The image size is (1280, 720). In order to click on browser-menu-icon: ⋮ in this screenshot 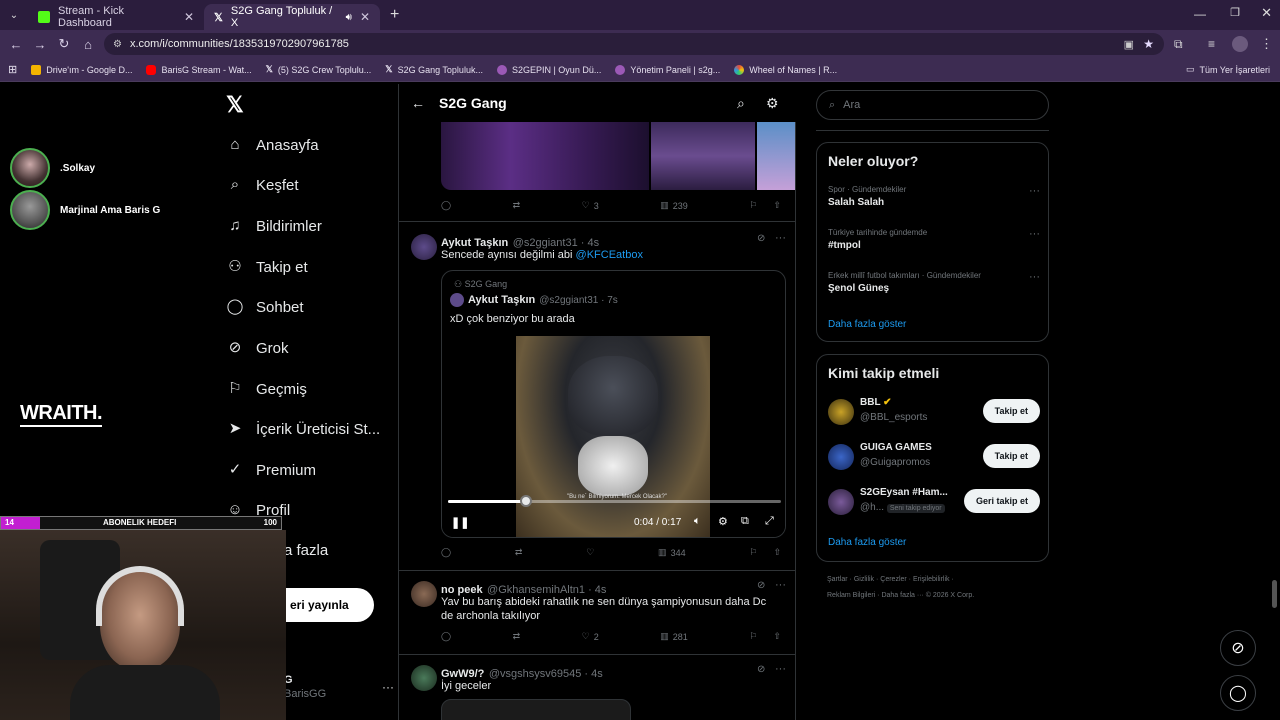, I will do `click(1266, 44)`.